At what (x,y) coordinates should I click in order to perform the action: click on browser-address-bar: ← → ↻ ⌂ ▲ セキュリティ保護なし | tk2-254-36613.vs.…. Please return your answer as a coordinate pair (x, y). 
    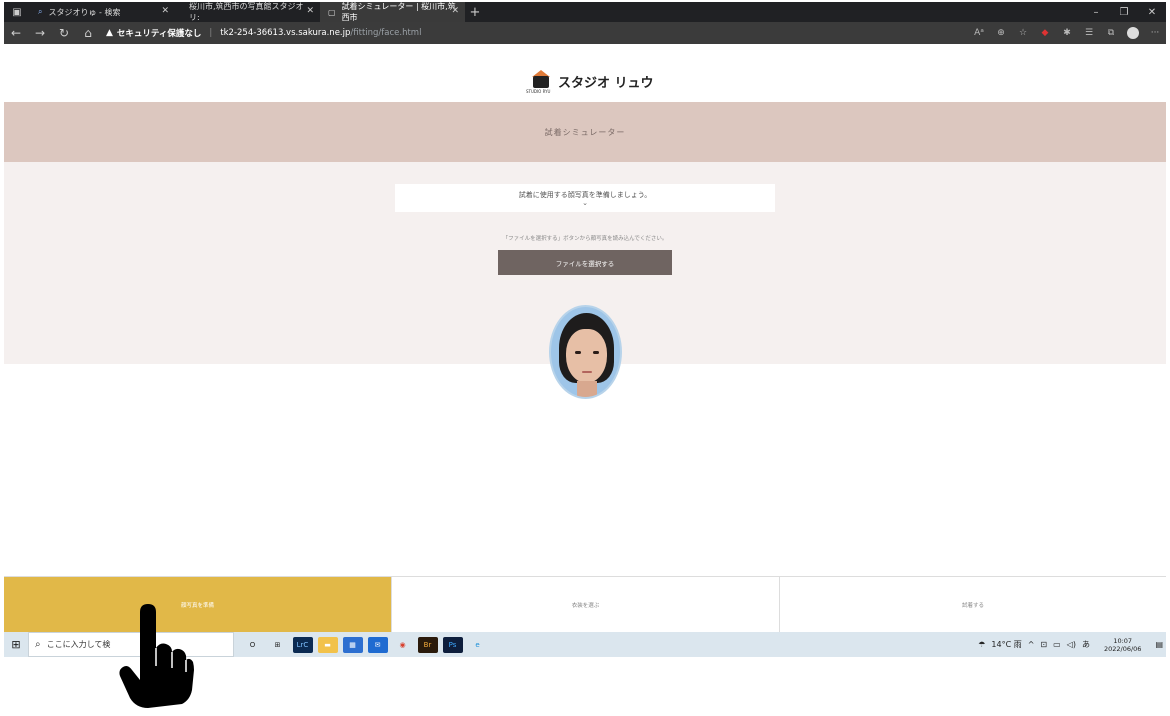
    Looking at the image, I should click on (585, 33).